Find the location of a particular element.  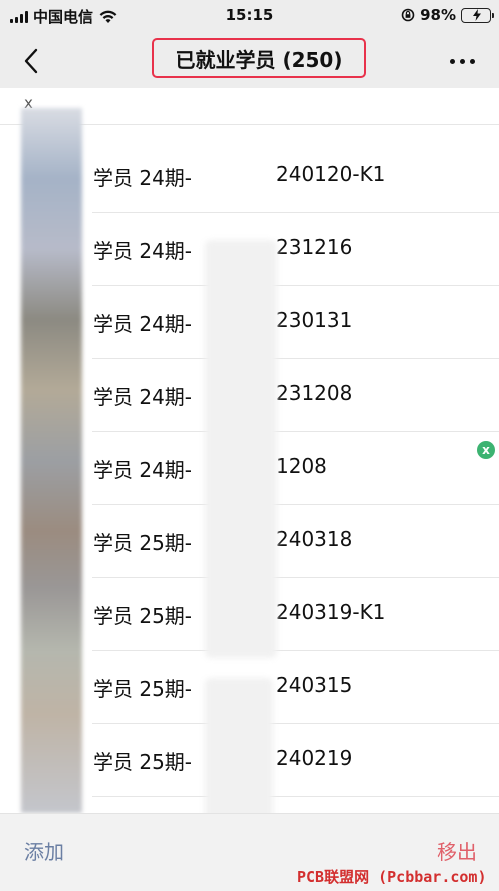

title-highlight: 已就业学员 (250) is located at coordinates (259, 58).